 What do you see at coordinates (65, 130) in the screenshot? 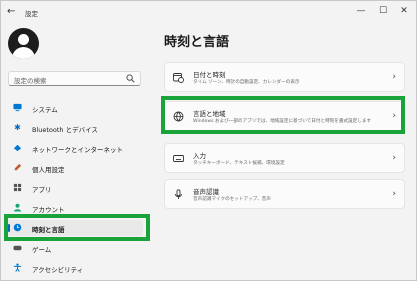
I see `sidebar-item-label: Bluetooth とデバイス` at bounding box center [65, 130].